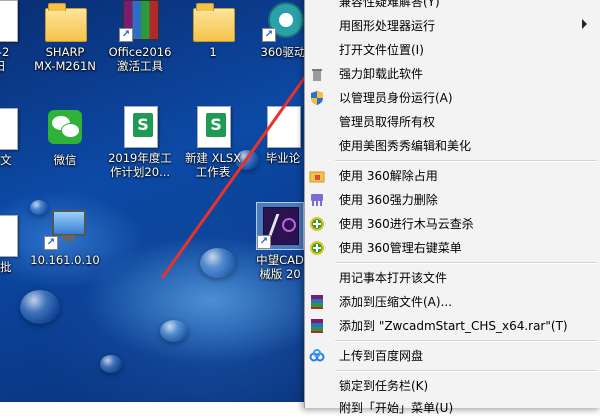  What do you see at coordinates (388, 200) in the screenshot?
I see `menu-item-label: 使用 360强力删除` at bounding box center [388, 200].